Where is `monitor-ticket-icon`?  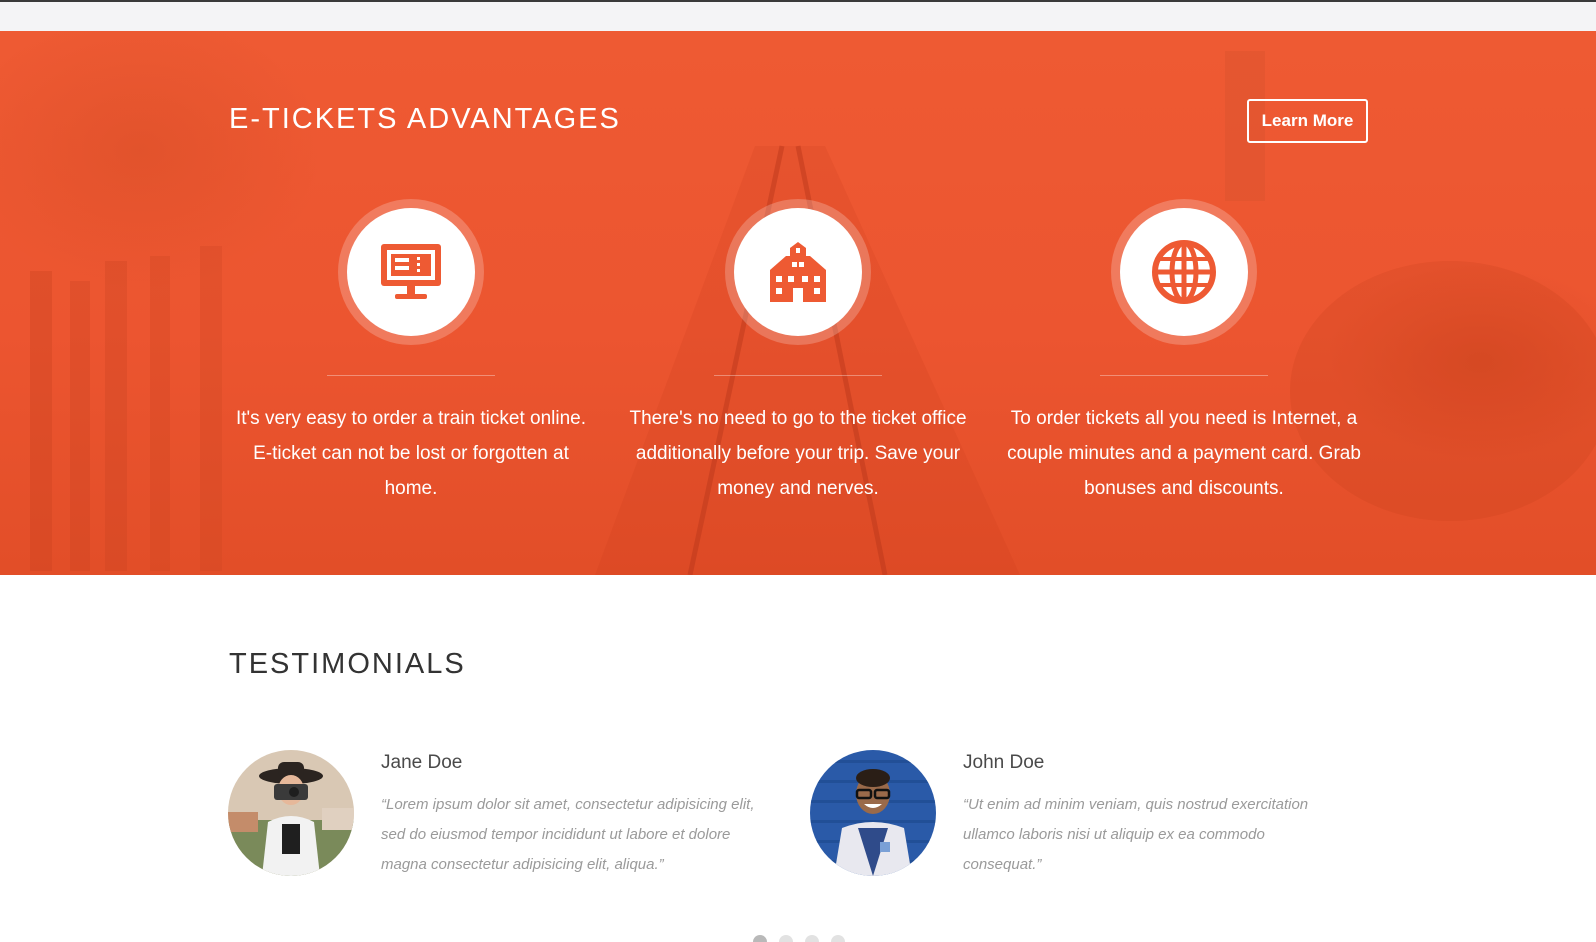 monitor-ticket-icon is located at coordinates (411, 271).